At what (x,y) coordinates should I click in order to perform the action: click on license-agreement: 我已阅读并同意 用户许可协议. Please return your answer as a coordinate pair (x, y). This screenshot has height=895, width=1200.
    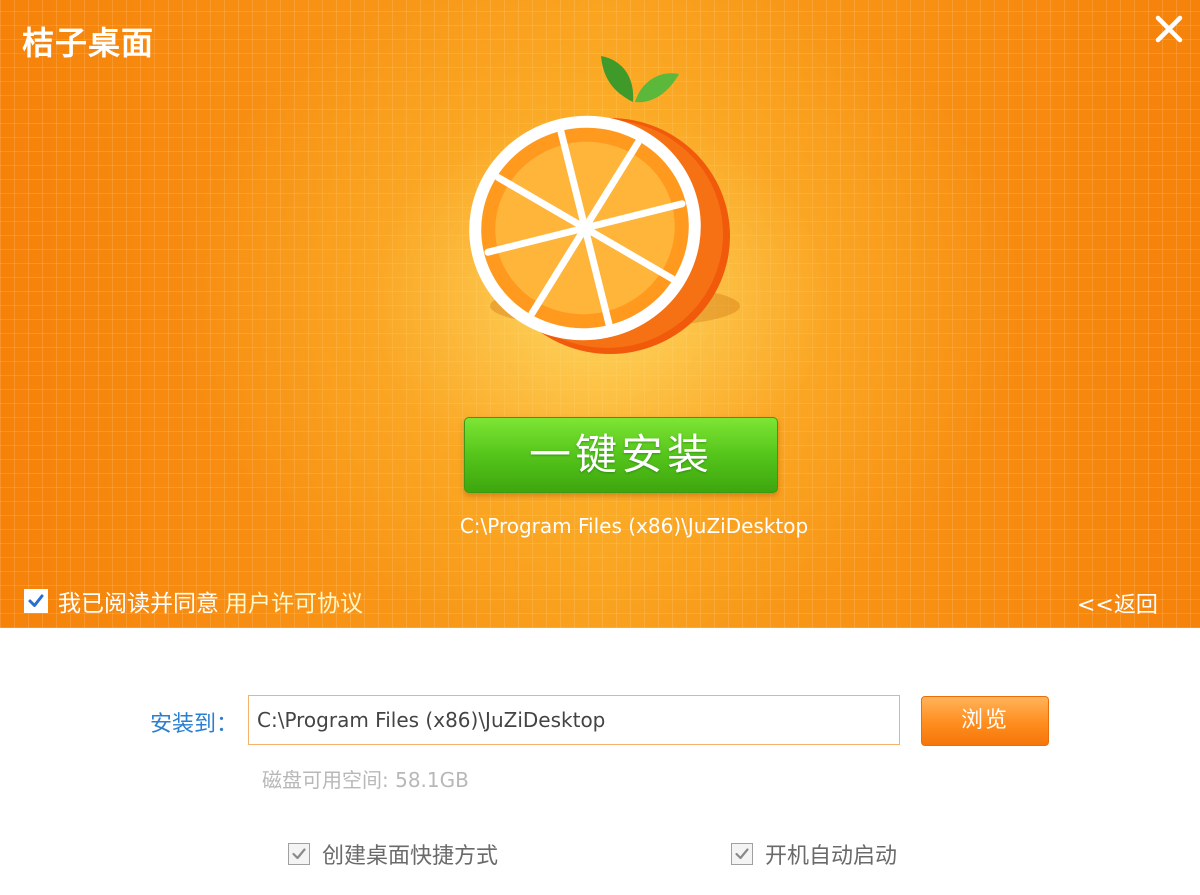
    Looking at the image, I should click on (193, 601).